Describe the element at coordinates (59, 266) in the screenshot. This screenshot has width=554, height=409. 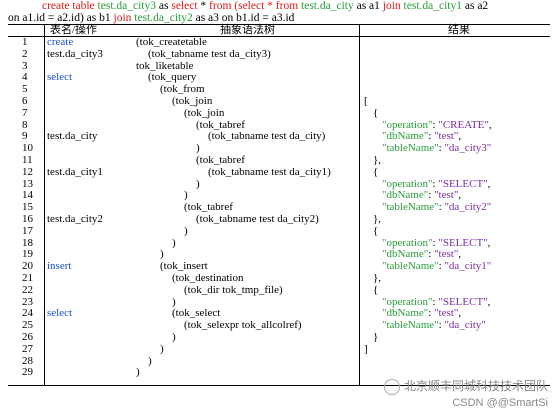
I see `table-or-operation: insert` at that location.